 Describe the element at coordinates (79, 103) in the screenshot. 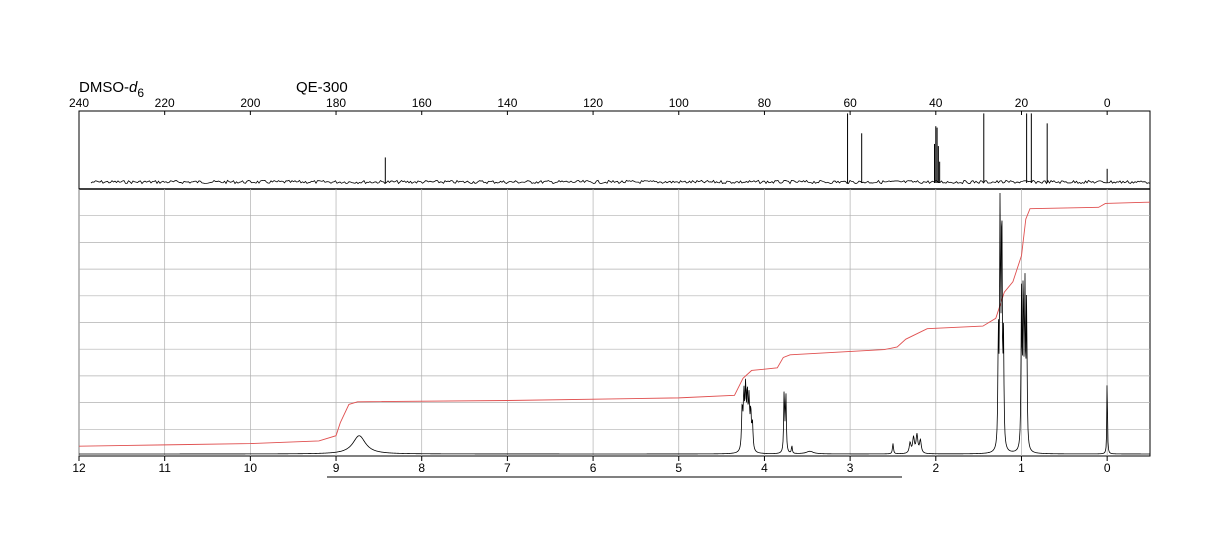

I see `c13-tick-label-0: 240` at that location.